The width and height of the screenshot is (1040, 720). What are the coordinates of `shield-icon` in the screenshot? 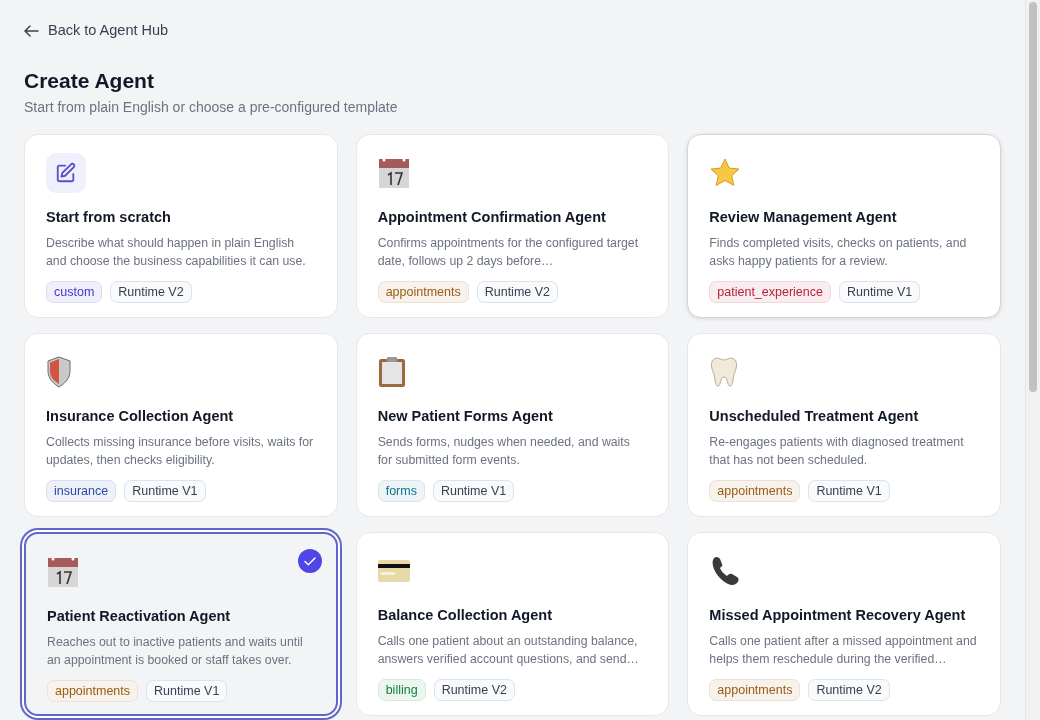 It's located at (59, 371).